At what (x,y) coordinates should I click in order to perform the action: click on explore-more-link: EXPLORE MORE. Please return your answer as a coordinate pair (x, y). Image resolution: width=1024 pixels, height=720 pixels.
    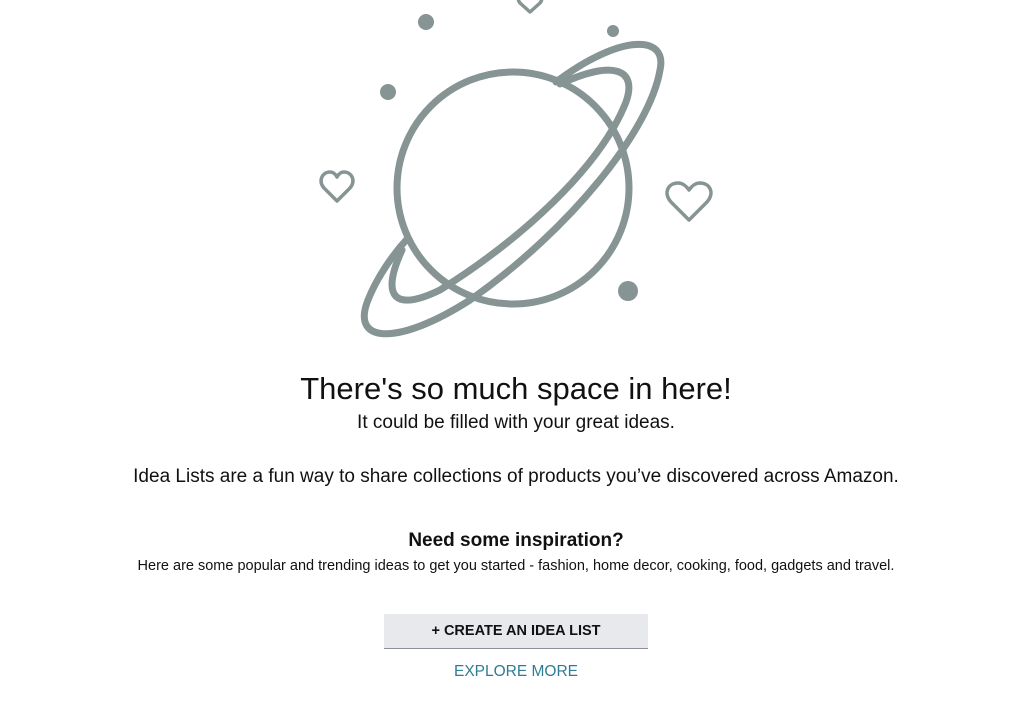
    Looking at the image, I should click on (516, 672).